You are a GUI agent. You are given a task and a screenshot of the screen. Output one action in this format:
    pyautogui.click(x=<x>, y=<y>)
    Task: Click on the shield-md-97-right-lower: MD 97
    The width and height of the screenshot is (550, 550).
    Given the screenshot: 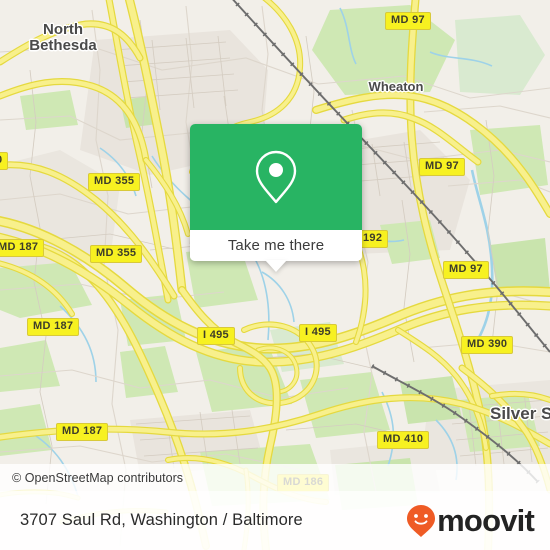 What is the action you would take?
    pyautogui.click(x=466, y=270)
    